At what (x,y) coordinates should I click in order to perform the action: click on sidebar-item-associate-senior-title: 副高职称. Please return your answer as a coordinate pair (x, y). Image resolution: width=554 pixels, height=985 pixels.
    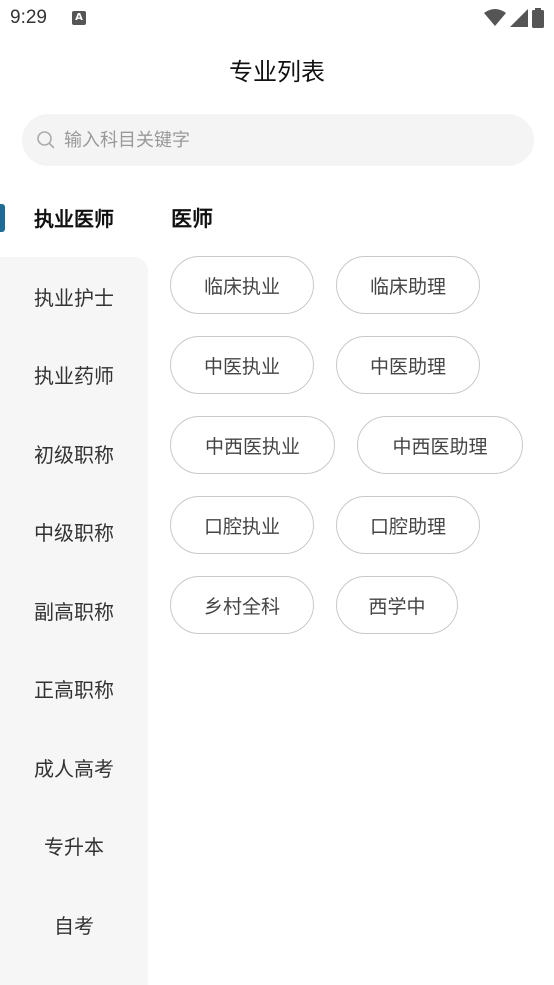
    Looking at the image, I should click on (74, 610).